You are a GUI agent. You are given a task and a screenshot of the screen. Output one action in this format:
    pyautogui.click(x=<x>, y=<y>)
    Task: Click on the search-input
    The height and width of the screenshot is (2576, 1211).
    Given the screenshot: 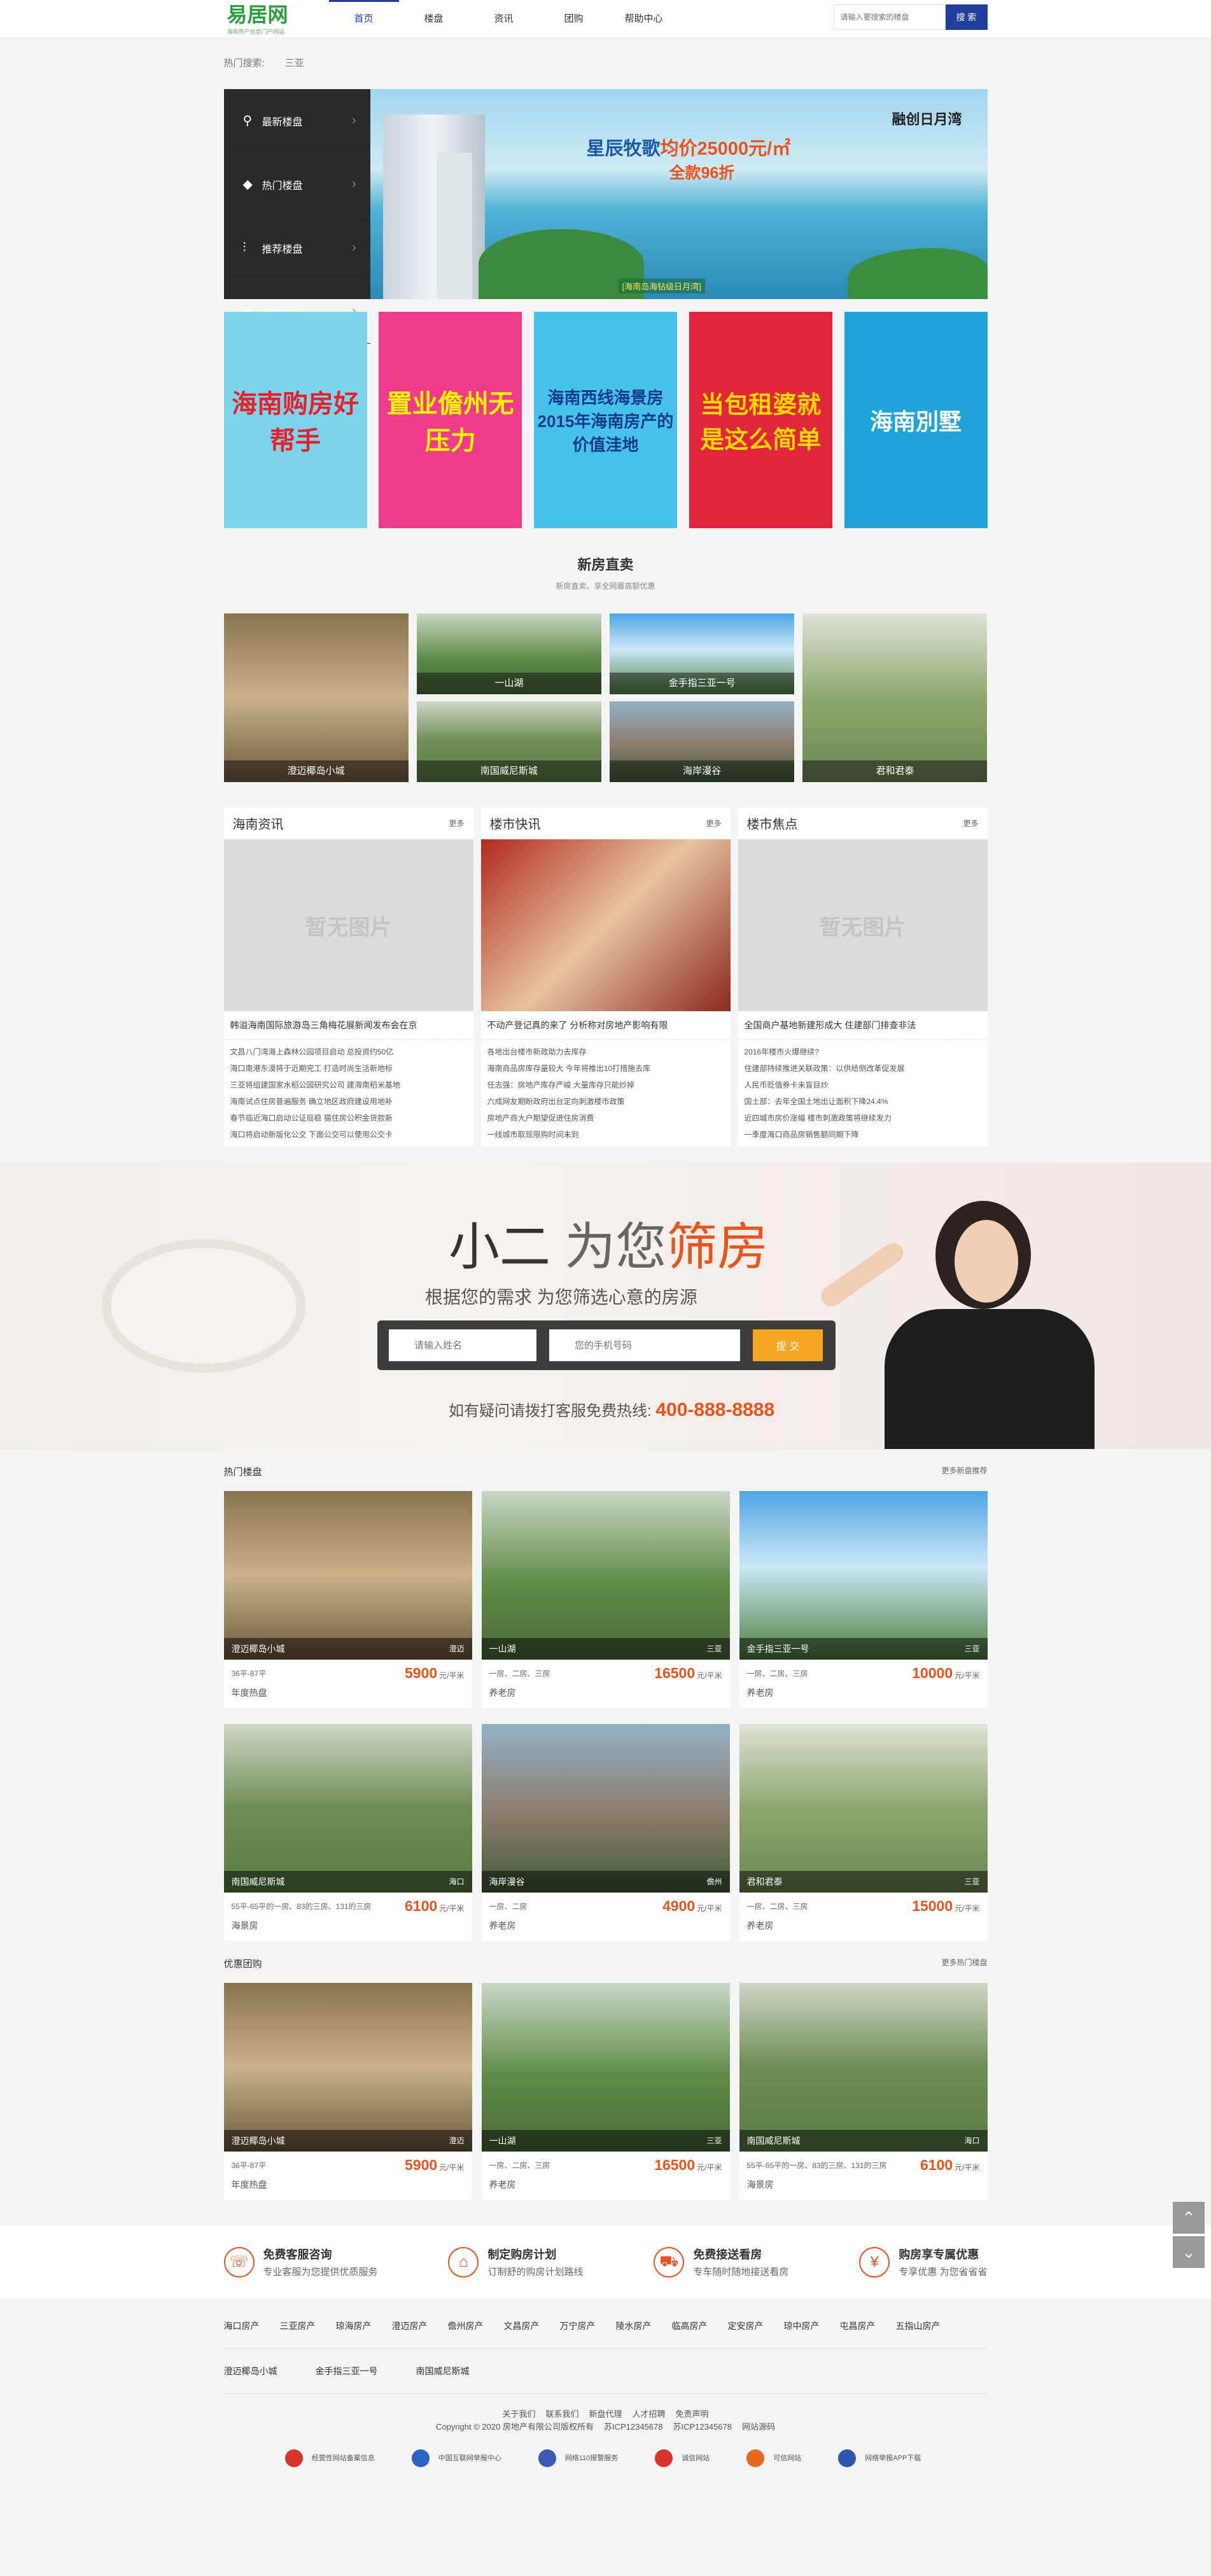 What is the action you would take?
    pyautogui.click(x=889, y=17)
    